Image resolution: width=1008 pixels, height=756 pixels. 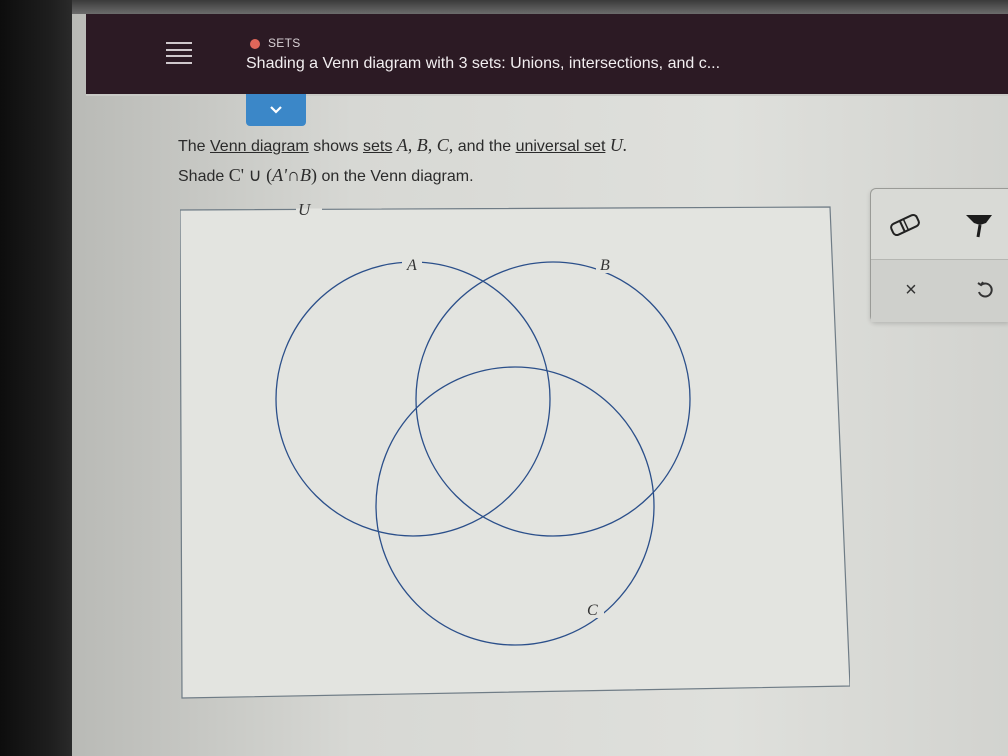 I want to click on sets-link: sets, so click(x=377, y=146).